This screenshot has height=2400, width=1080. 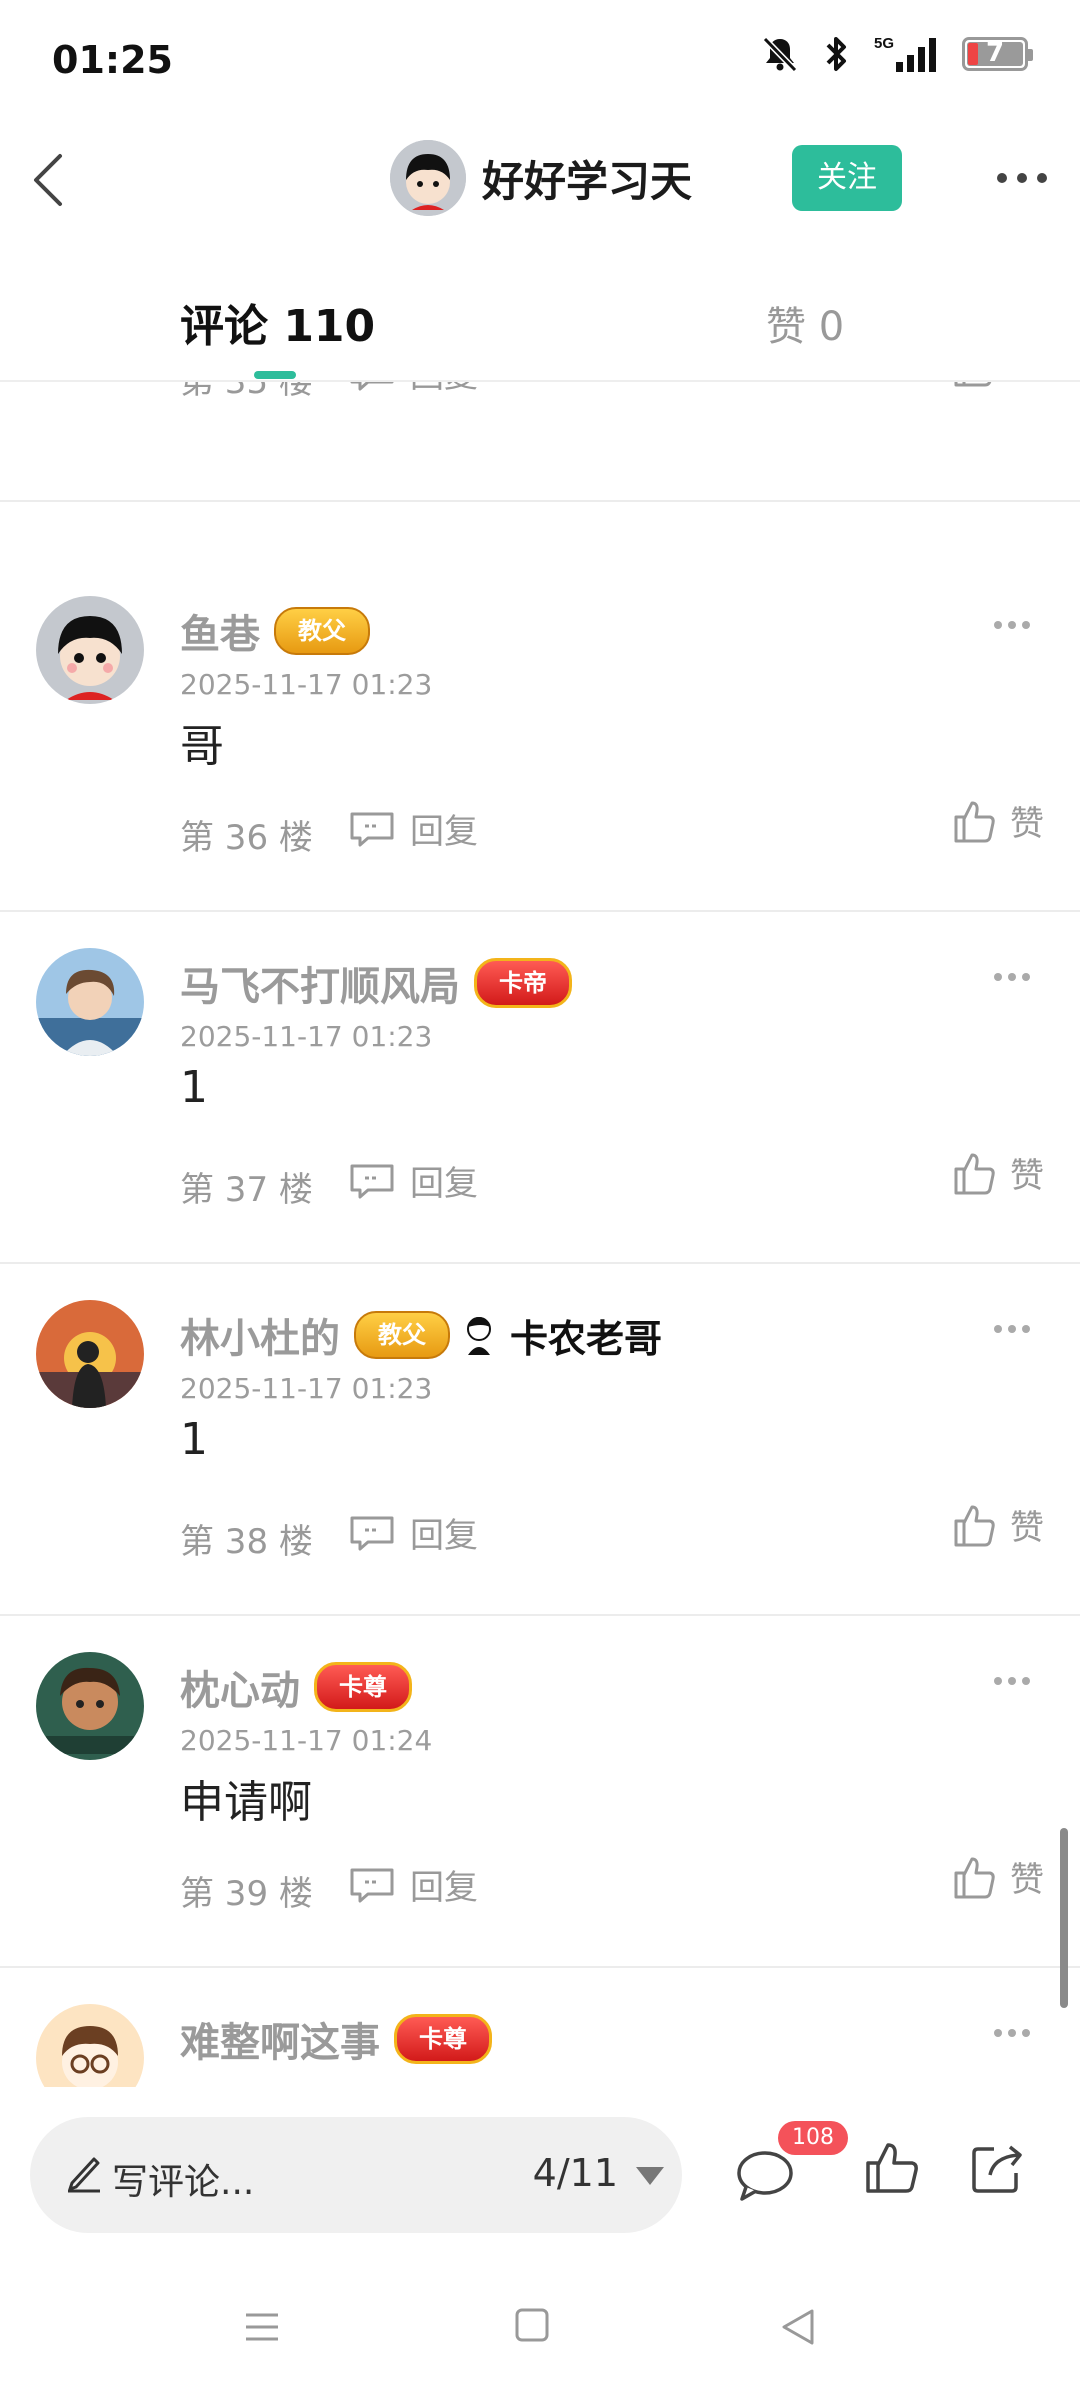 What do you see at coordinates (479, 1336) in the screenshot?
I see `emoji-face-icon` at bounding box center [479, 1336].